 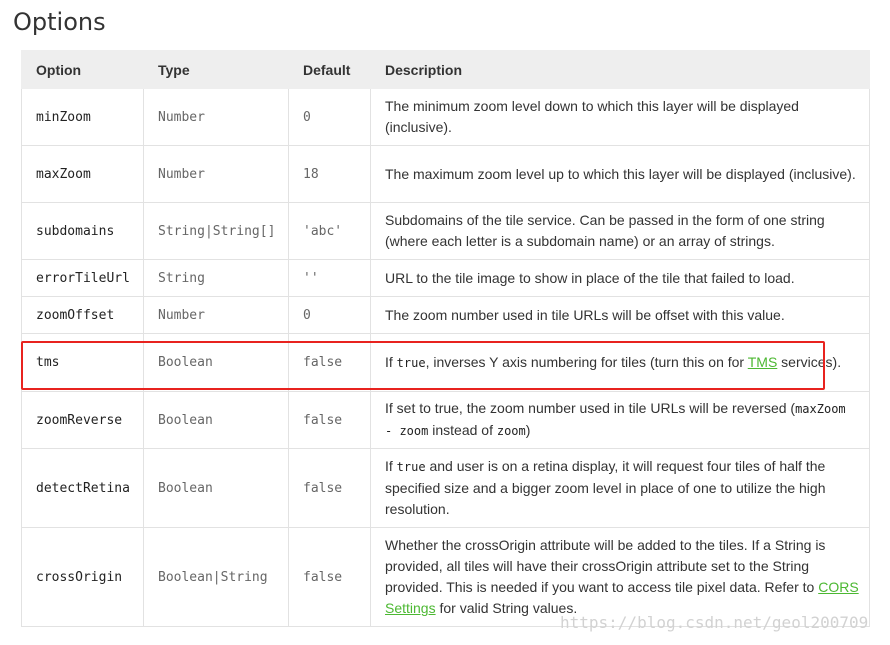 I want to click on option-name: minZoom, so click(x=82, y=117).